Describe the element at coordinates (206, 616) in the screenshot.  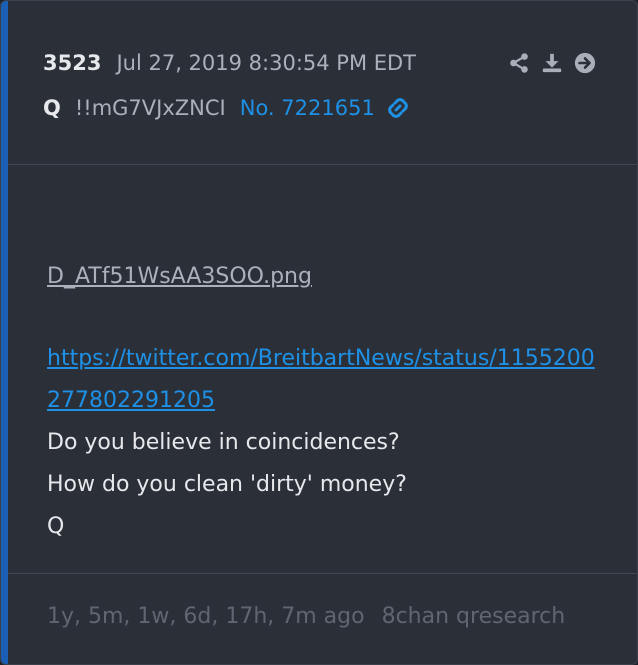
I see `post-age: 1y, 5m, 1w, 6d, 17h, 7m ago` at that location.